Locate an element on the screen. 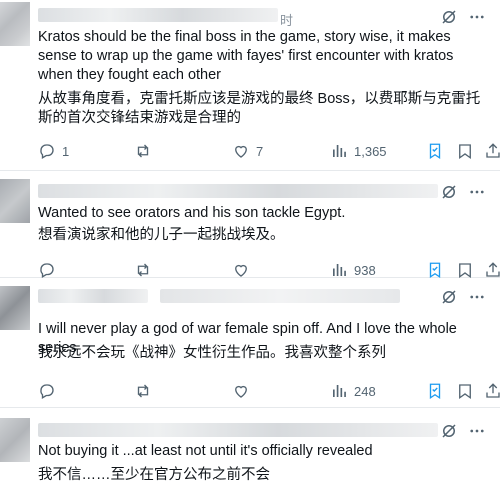 Image resolution: width=500 pixels, height=500 pixels. views-button: 938 is located at coordinates (353, 270).